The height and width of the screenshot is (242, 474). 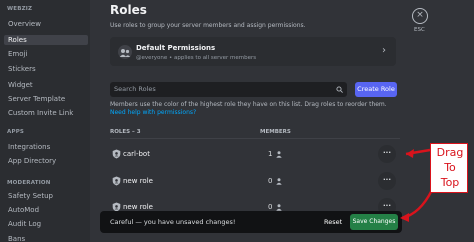 I want to click on drag-to-top-annotation: Drag To Top, so click(x=449, y=168).